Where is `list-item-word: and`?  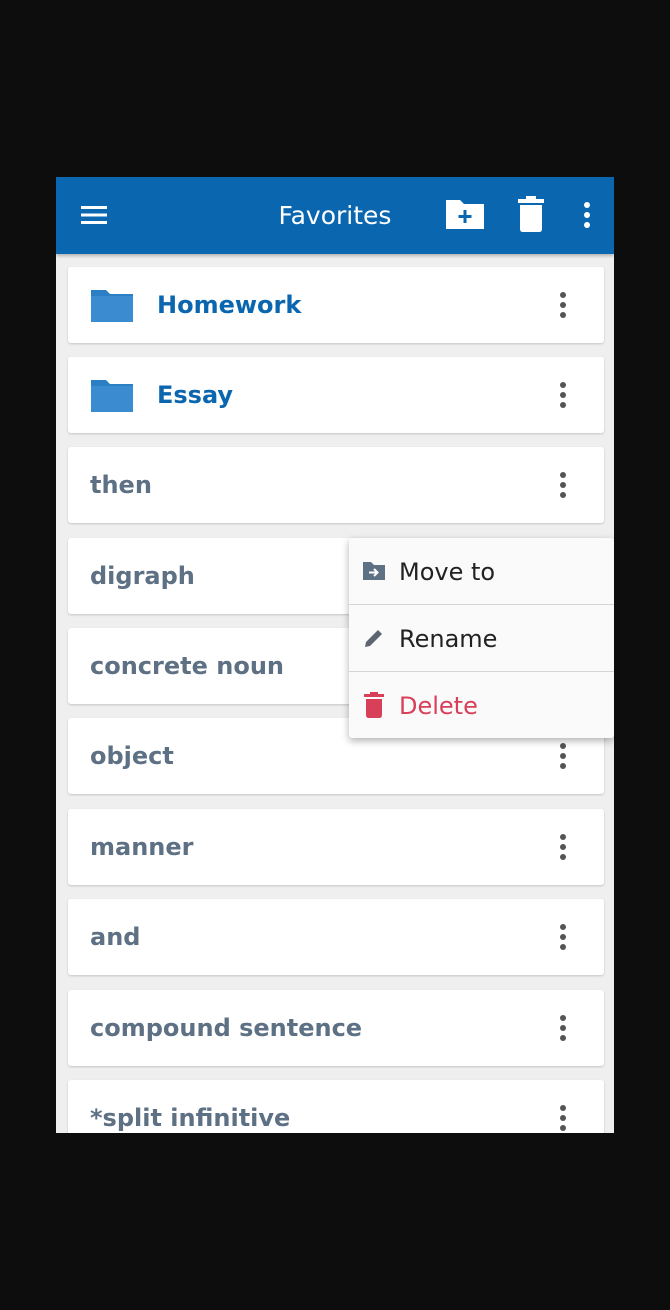 list-item-word: and is located at coordinates (336, 937).